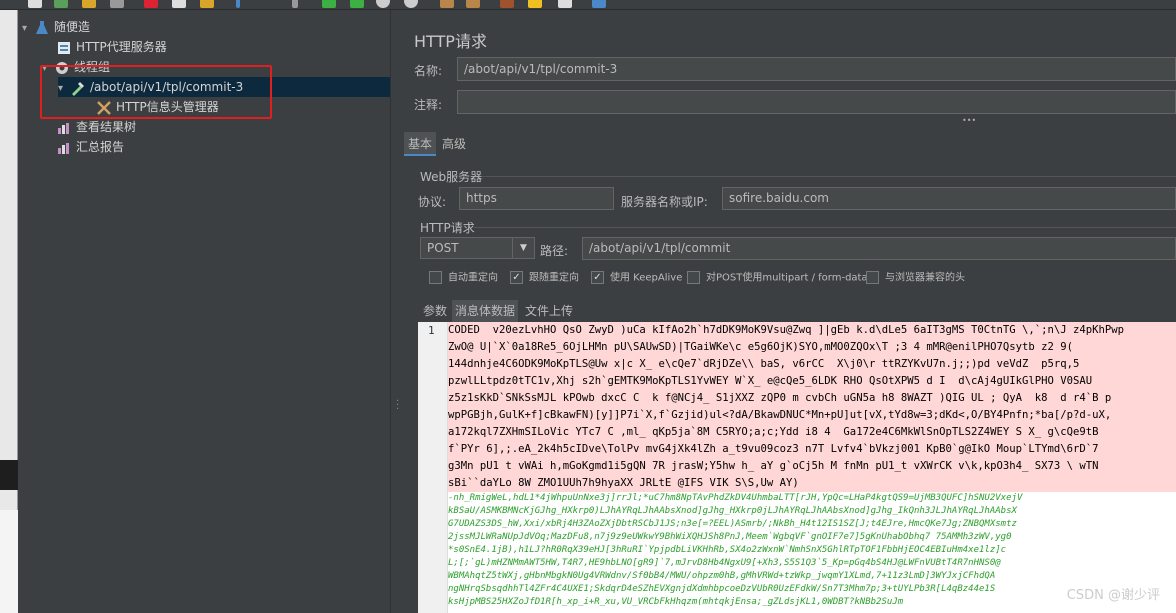 This screenshot has height=613, width=1176. Describe the element at coordinates (238, 4) in the screenshot. I see `expand-icon` at that location.